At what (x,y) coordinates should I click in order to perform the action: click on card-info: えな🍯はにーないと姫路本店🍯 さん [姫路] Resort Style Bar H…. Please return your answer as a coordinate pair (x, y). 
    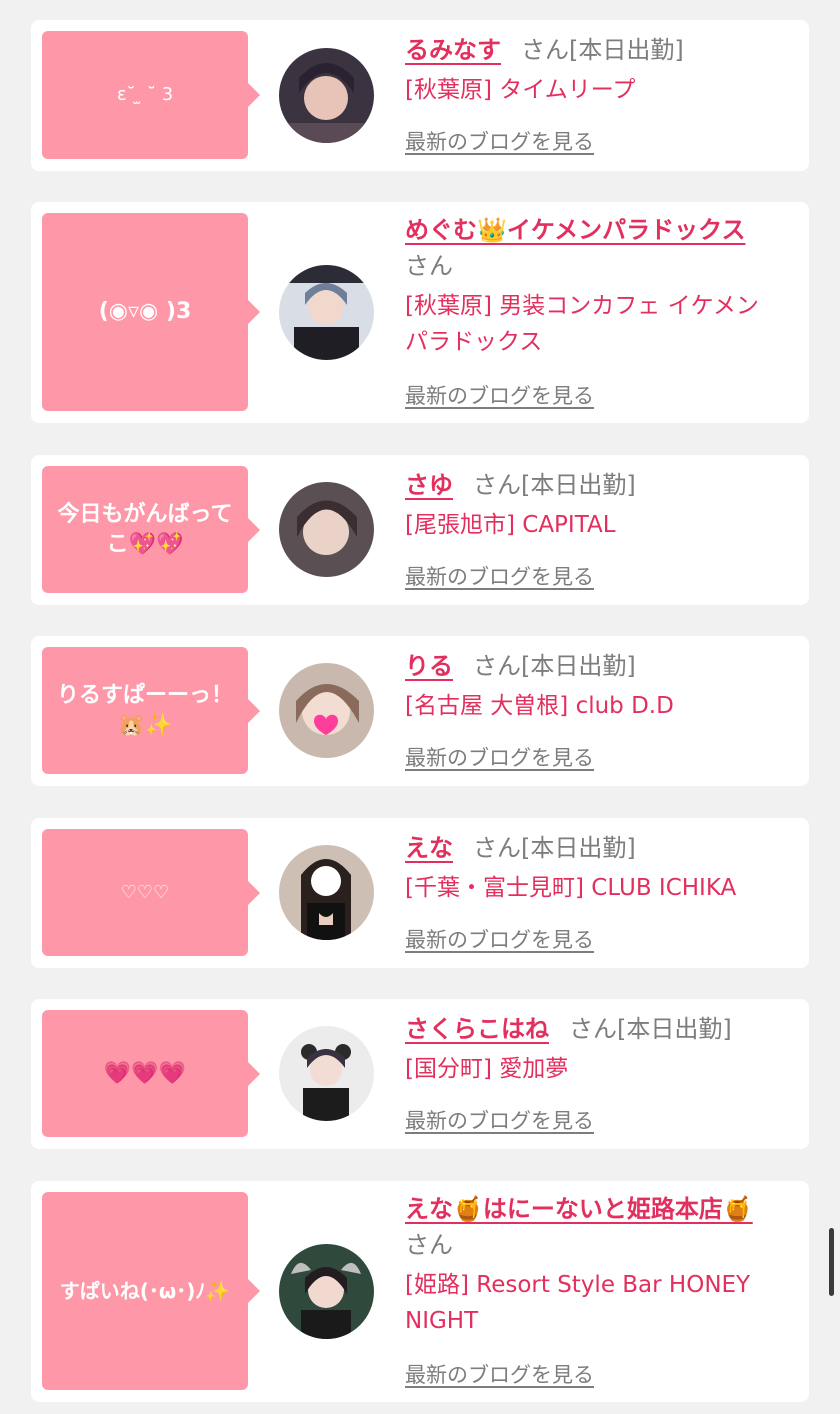
    Looking at the image, I should click on (592, 1265).